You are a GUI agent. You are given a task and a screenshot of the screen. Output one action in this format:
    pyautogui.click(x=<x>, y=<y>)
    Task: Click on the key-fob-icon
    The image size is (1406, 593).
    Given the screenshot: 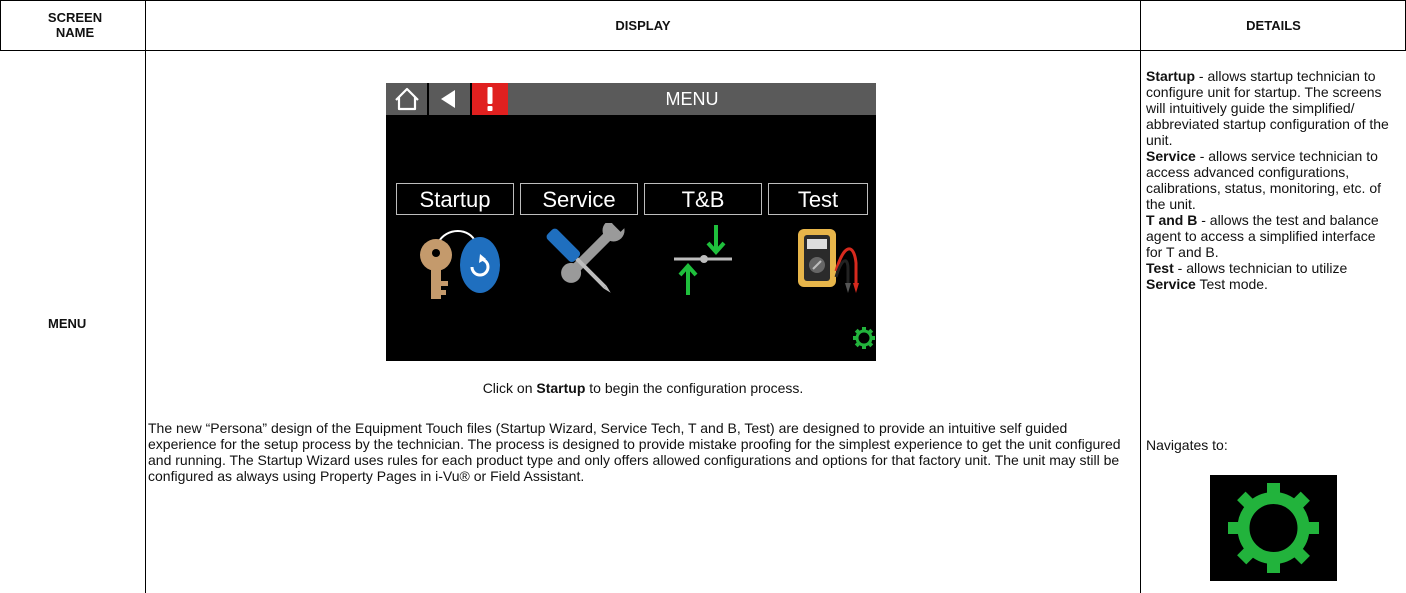 What is the action you would take?
    pyautogui.click(x=458, y=265)
    